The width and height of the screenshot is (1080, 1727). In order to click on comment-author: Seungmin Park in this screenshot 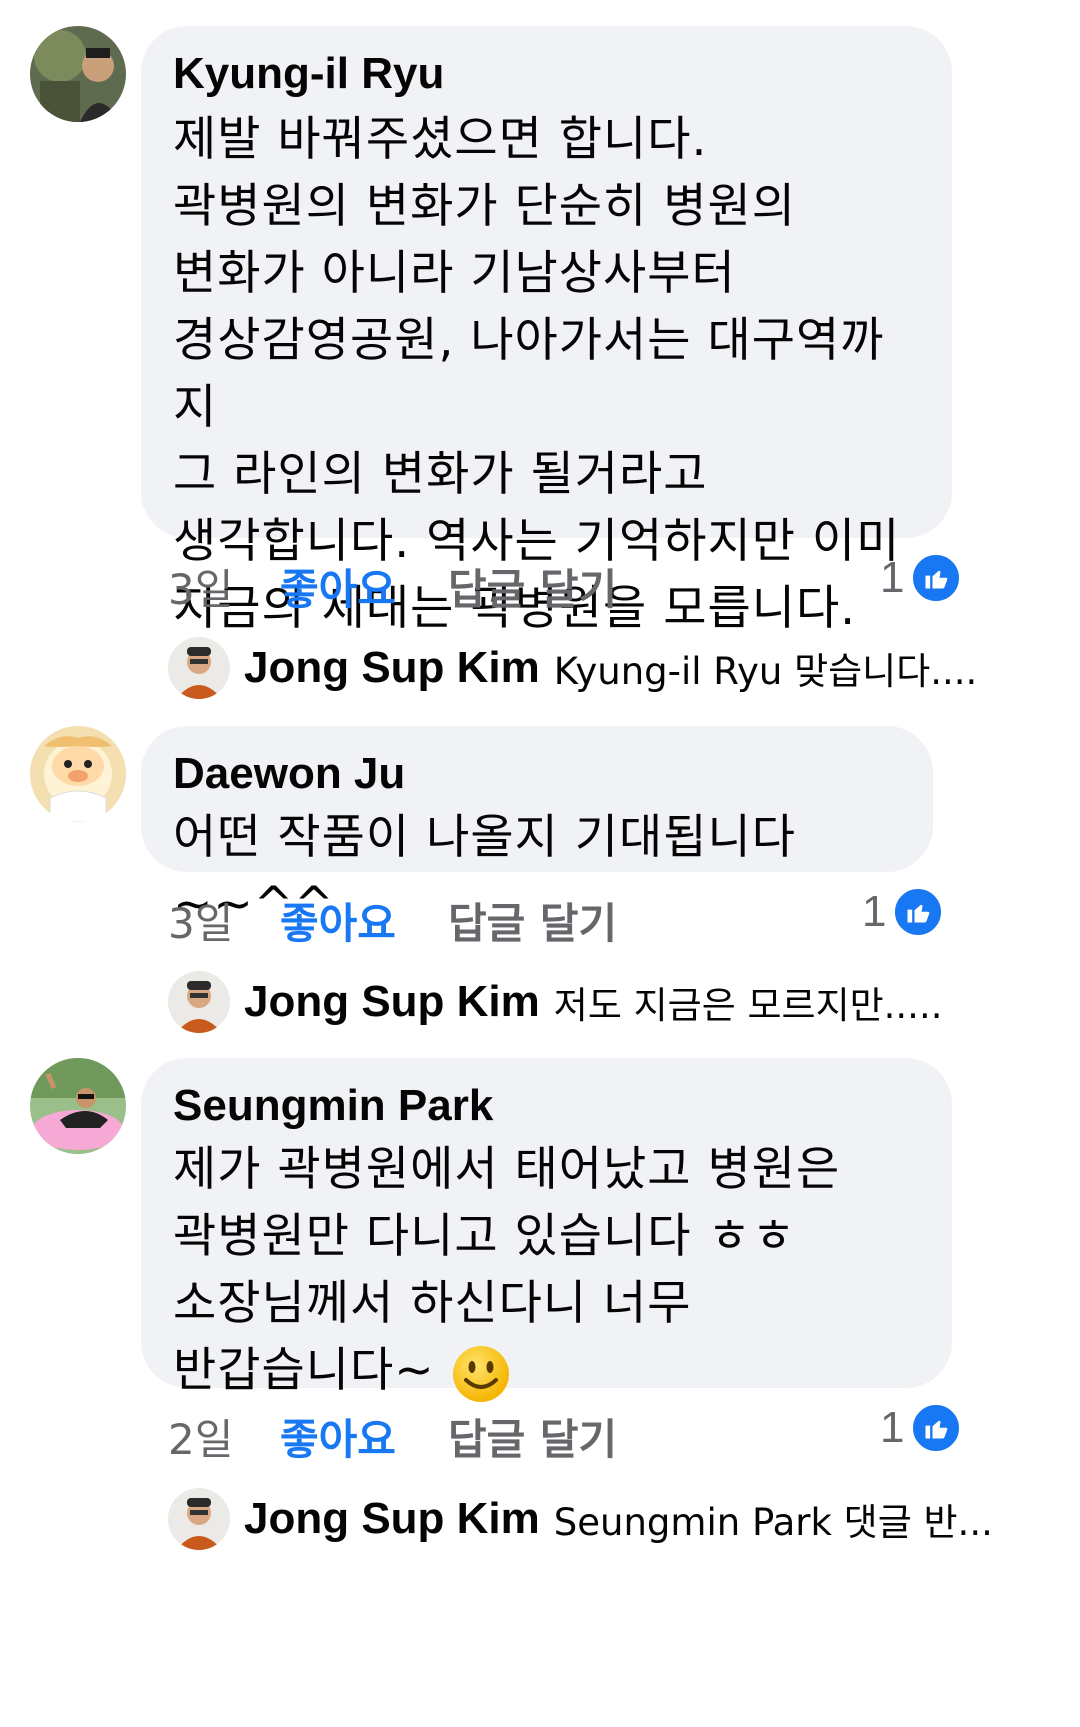, I will do `click(546, 1106)`.